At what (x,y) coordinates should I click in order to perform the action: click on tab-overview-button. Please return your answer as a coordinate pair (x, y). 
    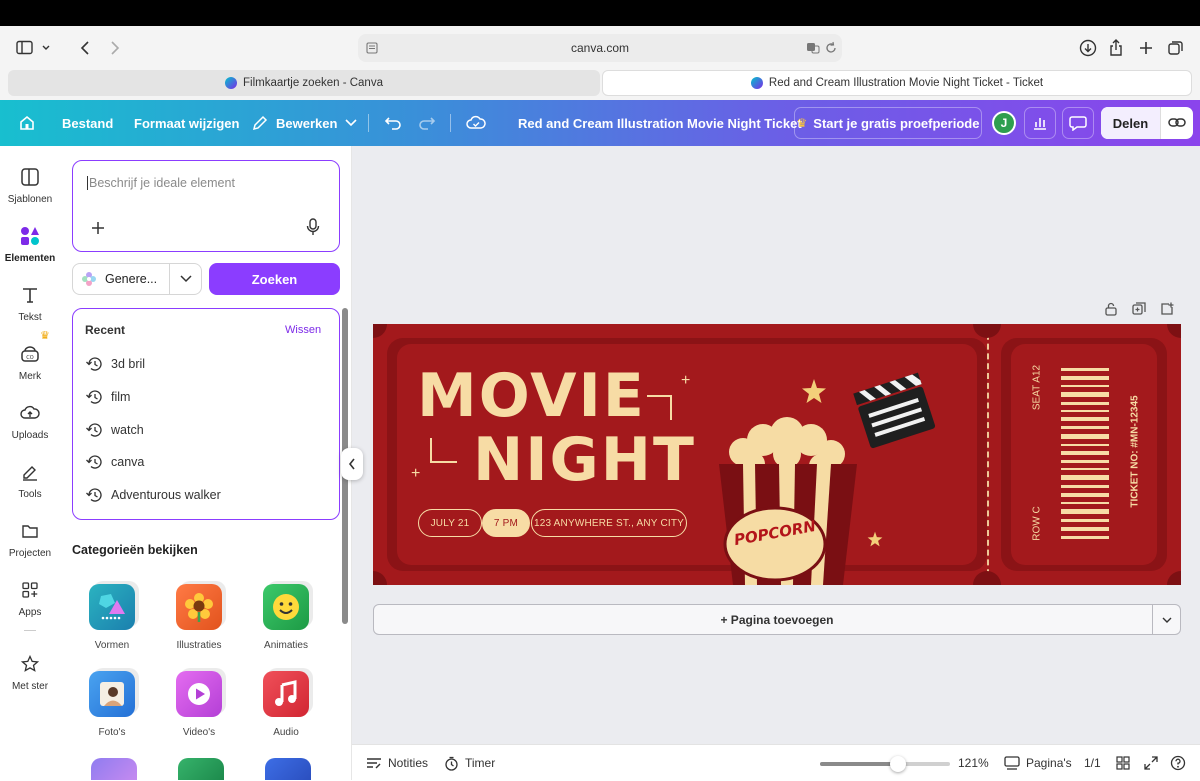
    Looking at the image, I should click on (1176, 48).